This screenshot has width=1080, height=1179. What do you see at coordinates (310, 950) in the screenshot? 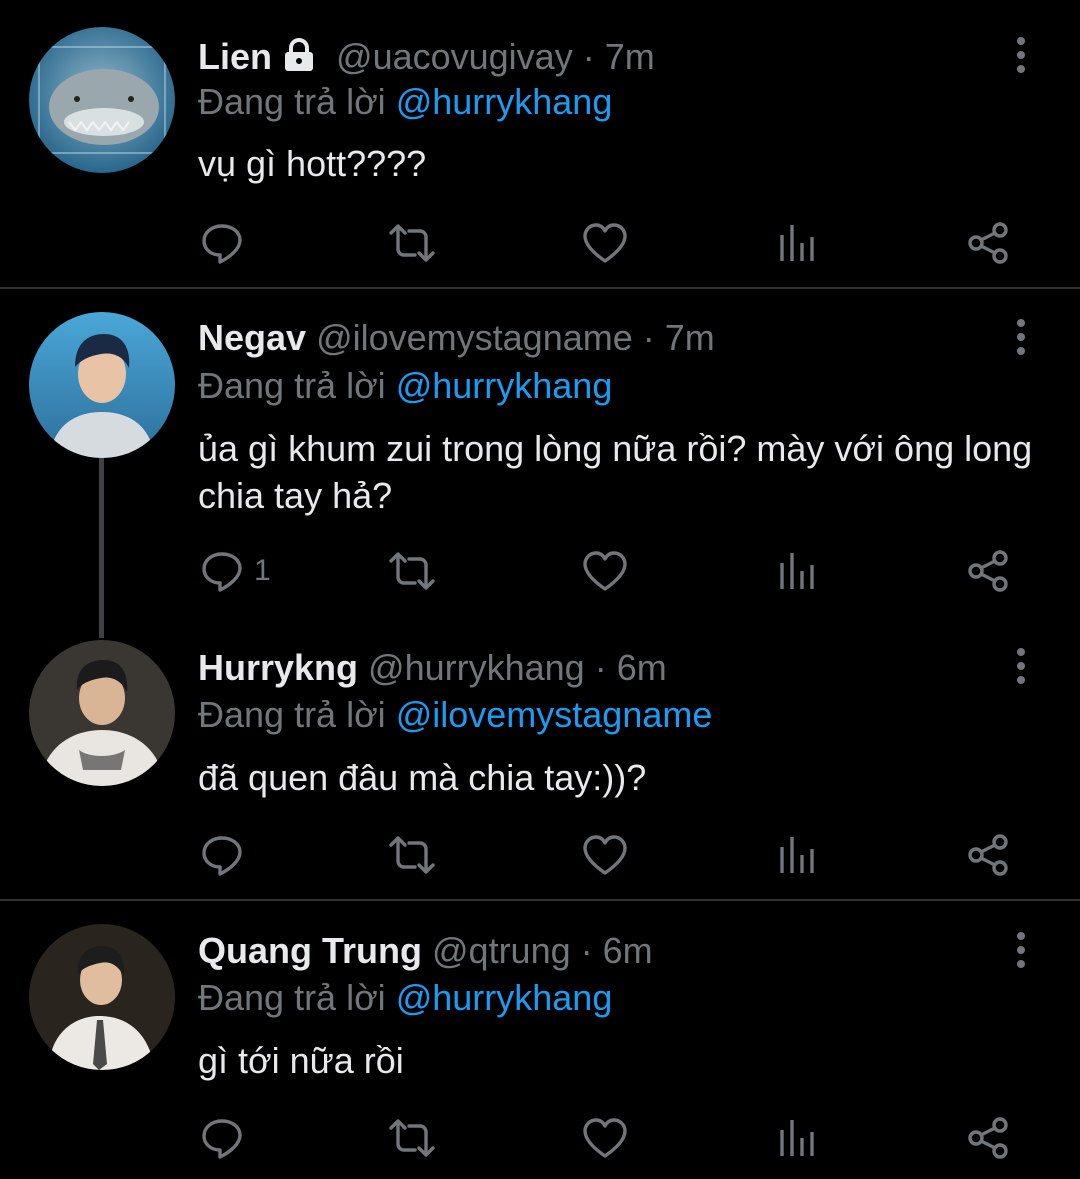
I see `display-name: Quang Trung` at bounding box center [310, 950].